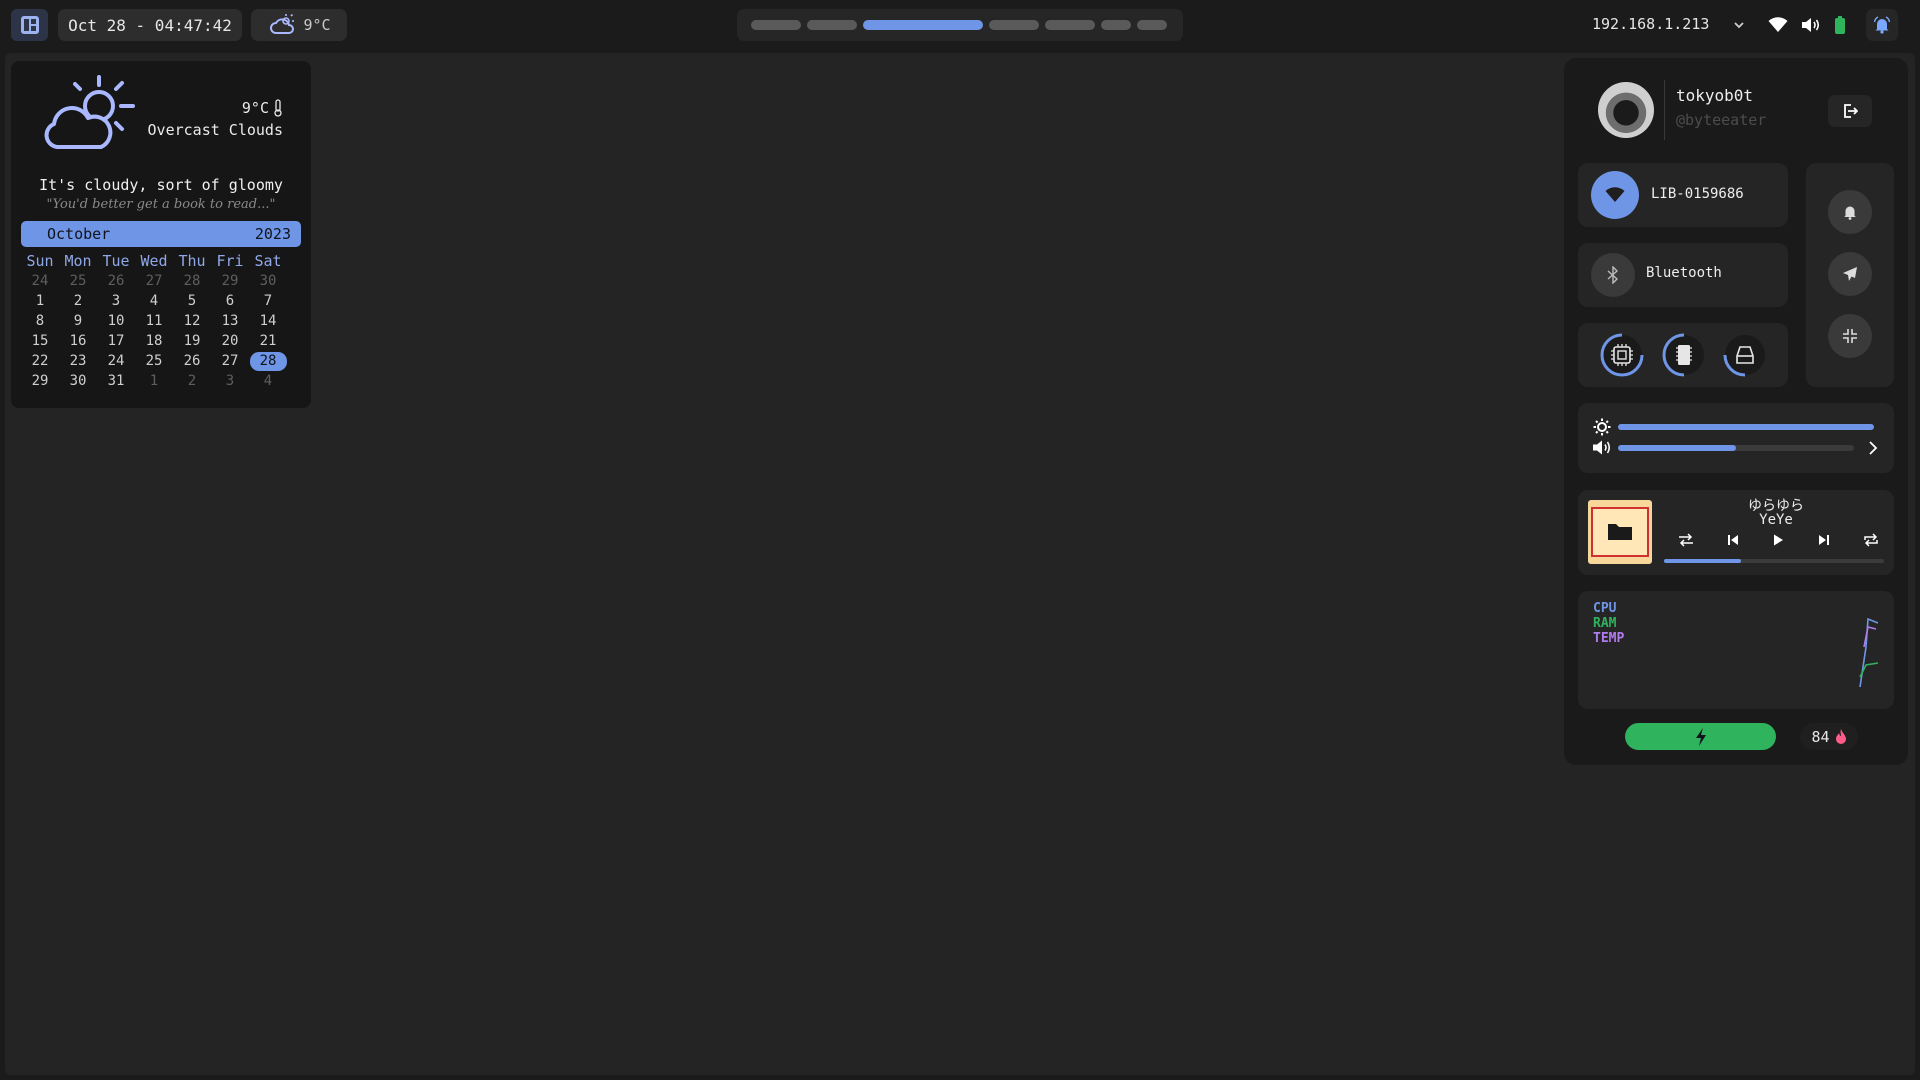 The height and width of the screenshot is (1080, 1920). I want to click on logout-button, so click(1850, 111).